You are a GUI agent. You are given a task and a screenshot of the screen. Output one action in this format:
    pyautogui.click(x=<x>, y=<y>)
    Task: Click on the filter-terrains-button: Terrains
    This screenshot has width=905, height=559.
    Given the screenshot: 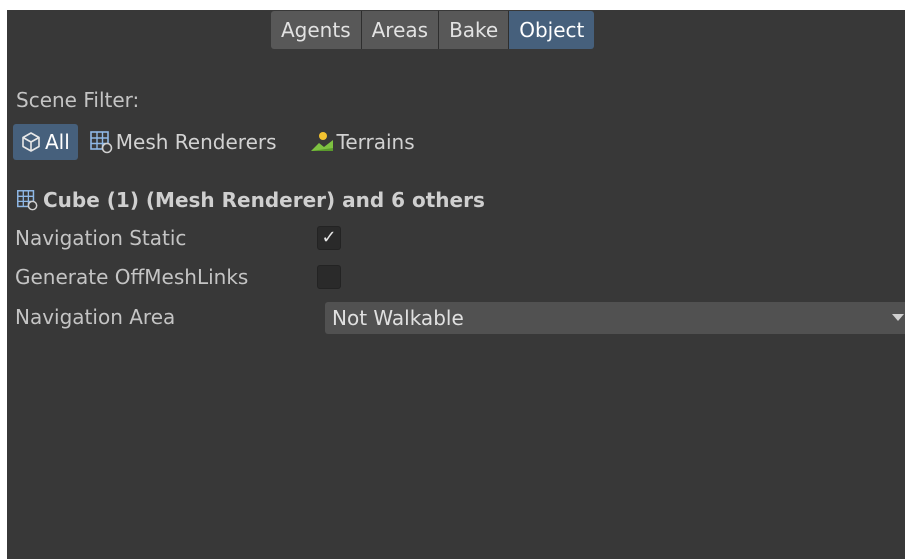 What is the action you would take?
    pyautogui.click(x=363, y=142)
    